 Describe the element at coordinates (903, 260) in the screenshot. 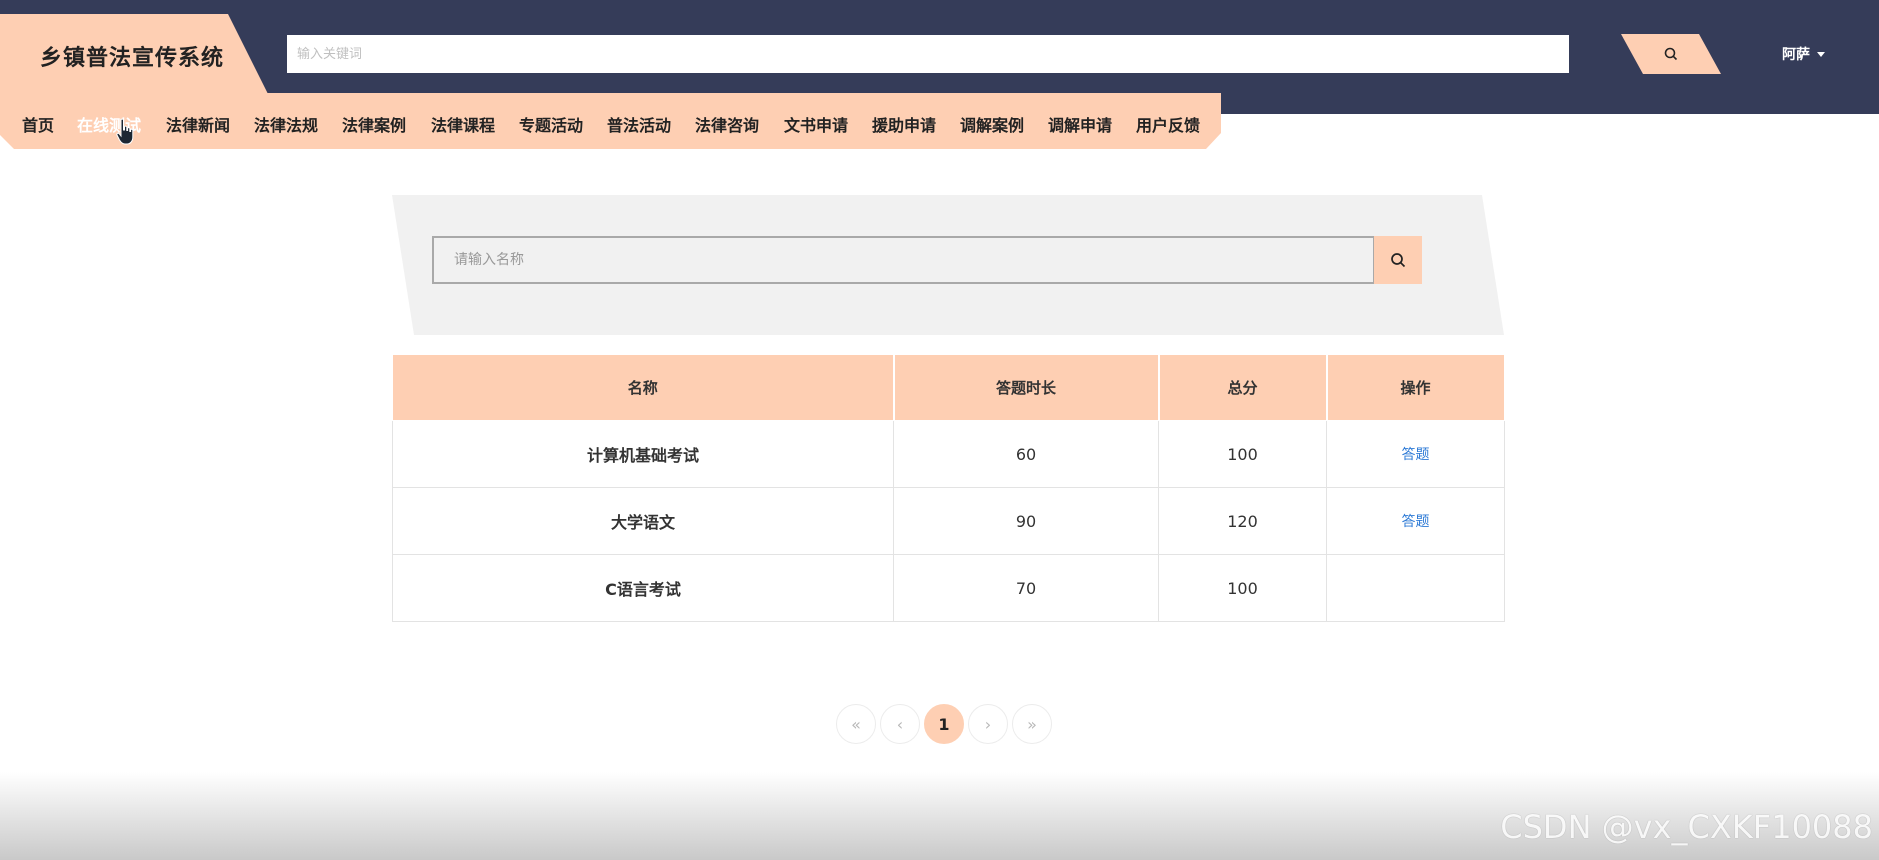

I see `name-search-input` at that location.